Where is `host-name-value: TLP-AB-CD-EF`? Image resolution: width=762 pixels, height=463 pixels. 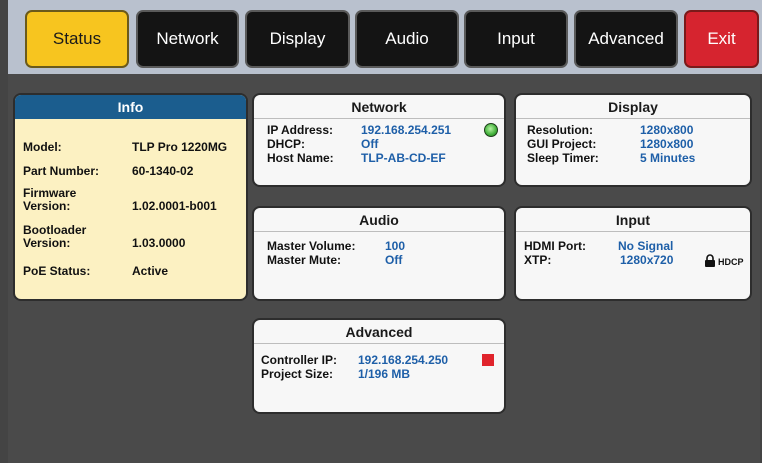 host-name-value: TLP-AB-CD-EF is located at coordinates (403, 158).